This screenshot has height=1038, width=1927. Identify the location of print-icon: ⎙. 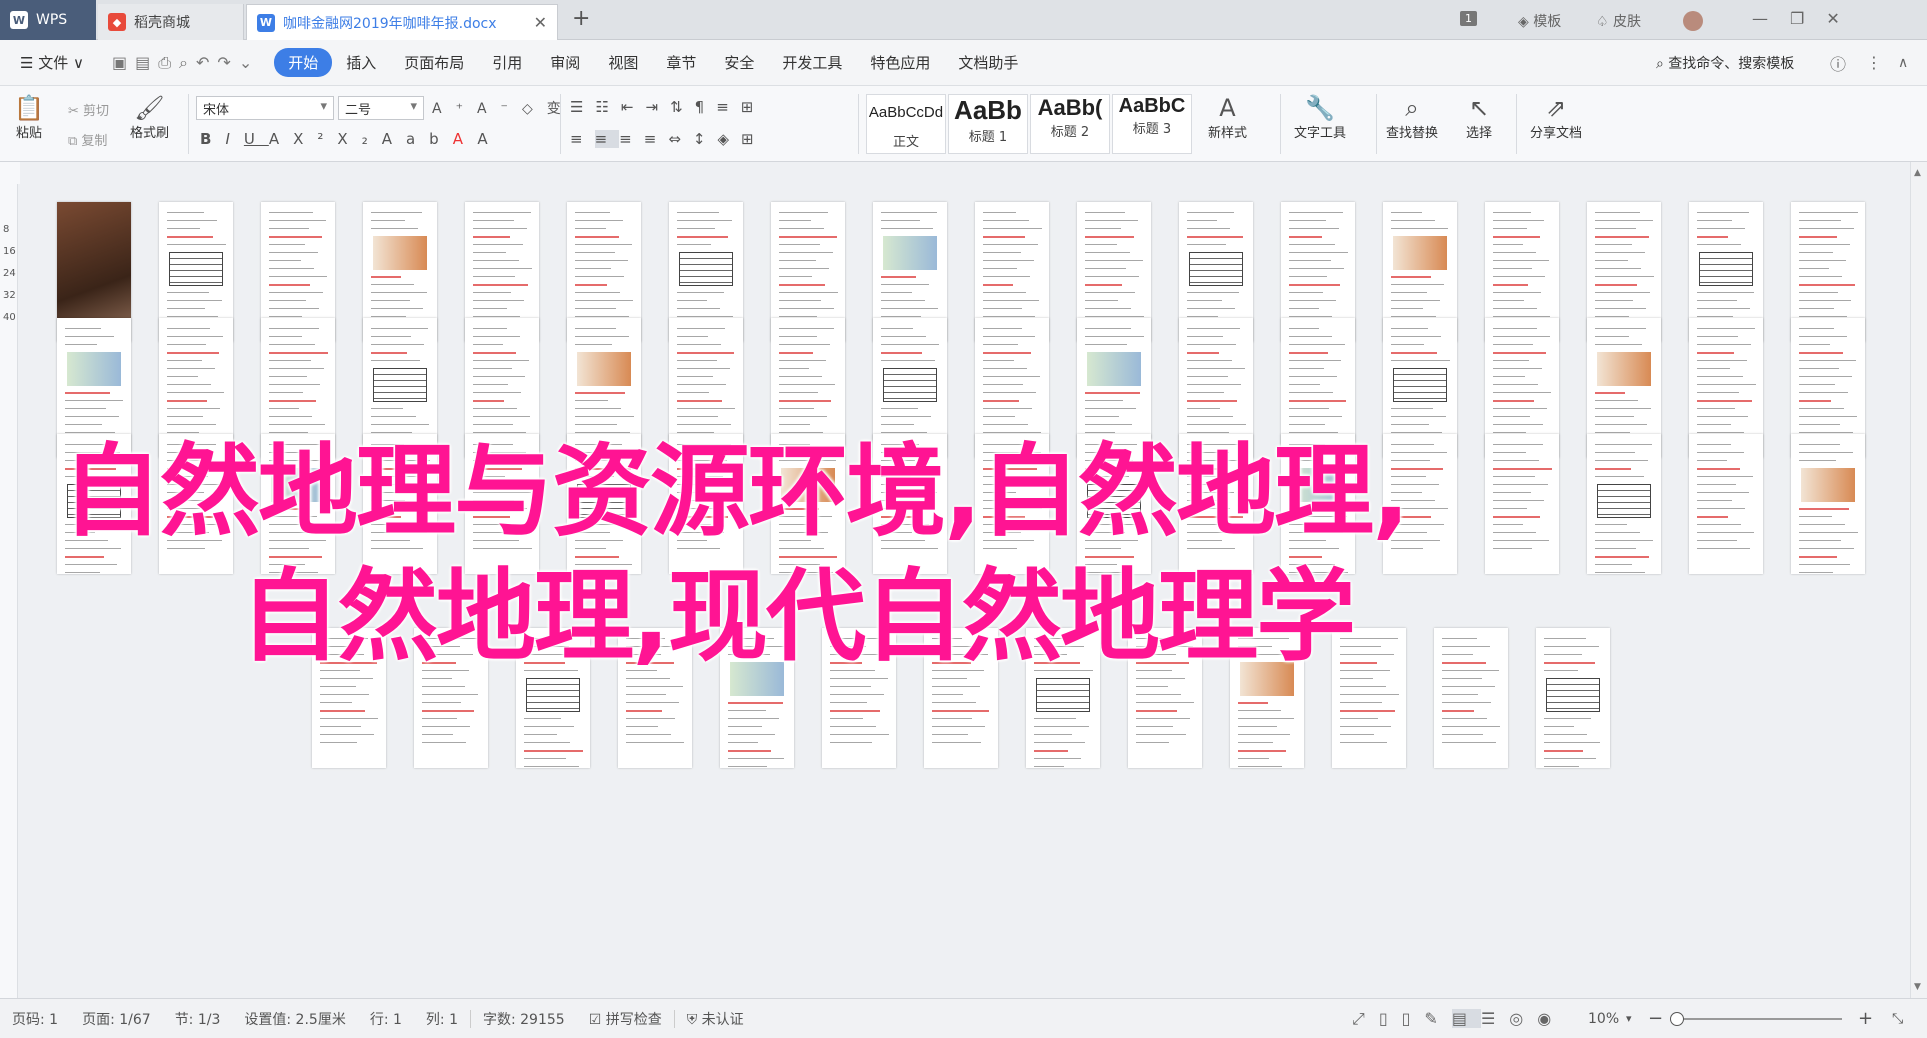
(168, 62).